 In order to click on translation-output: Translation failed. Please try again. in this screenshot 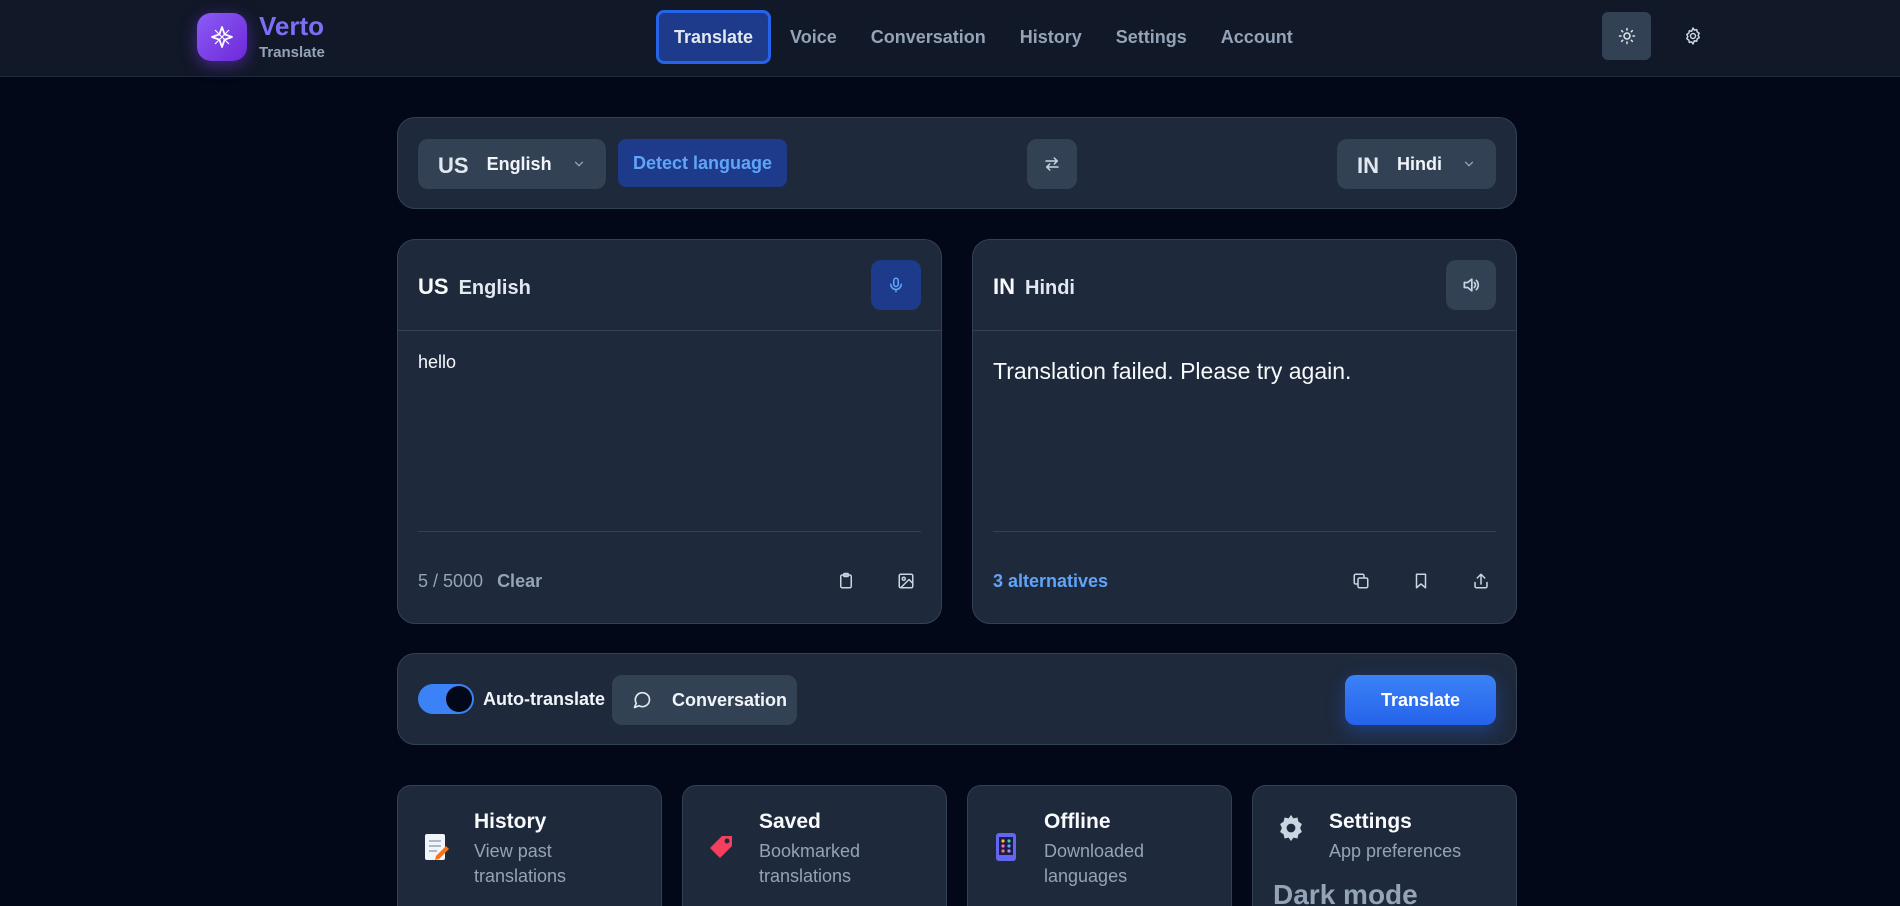, I will do `click(1172, 371)`.